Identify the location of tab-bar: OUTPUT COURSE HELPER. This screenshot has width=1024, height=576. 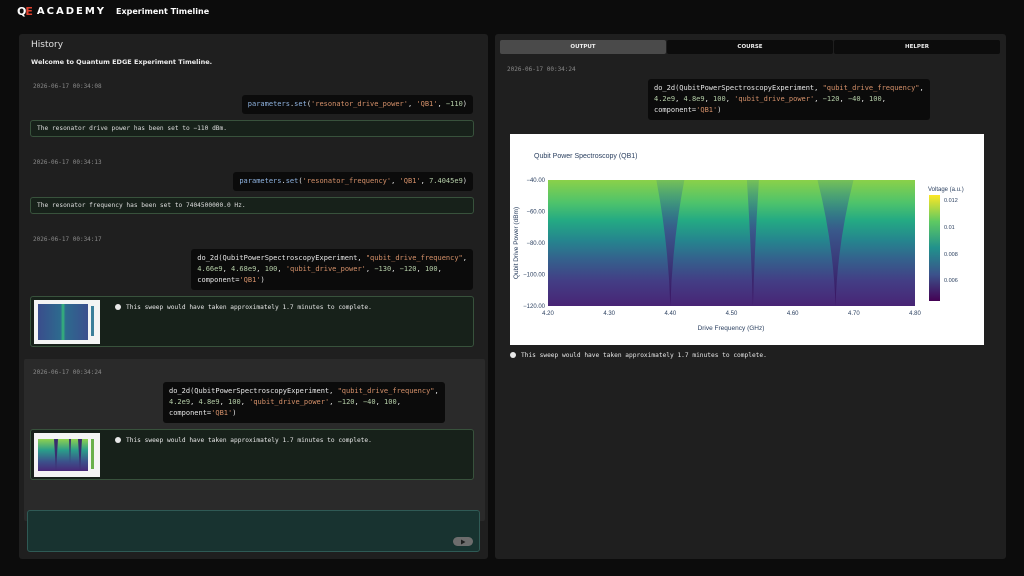
(750, 47).